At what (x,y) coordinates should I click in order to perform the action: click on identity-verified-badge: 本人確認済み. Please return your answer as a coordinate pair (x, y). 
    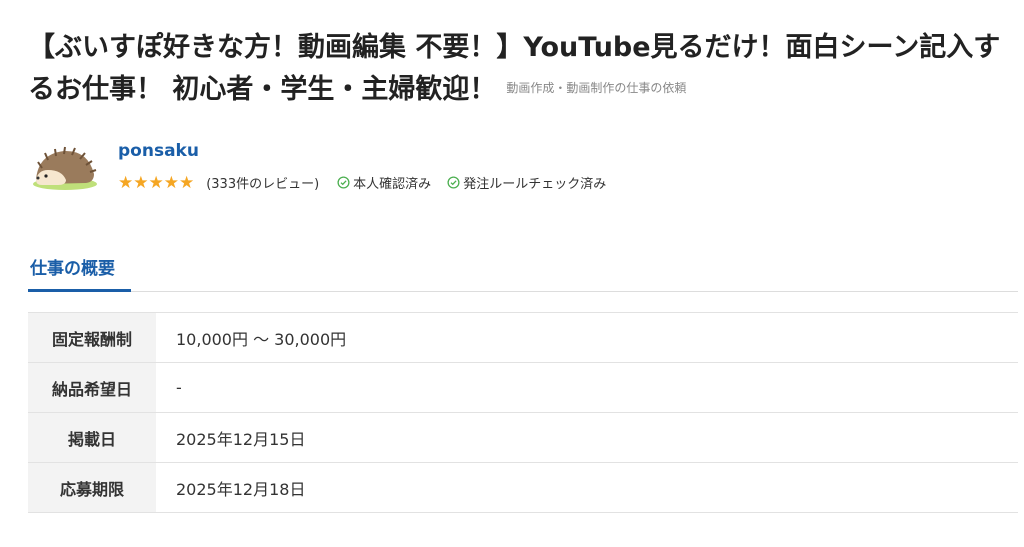
    Looking at the image, I should click on (384, 182).